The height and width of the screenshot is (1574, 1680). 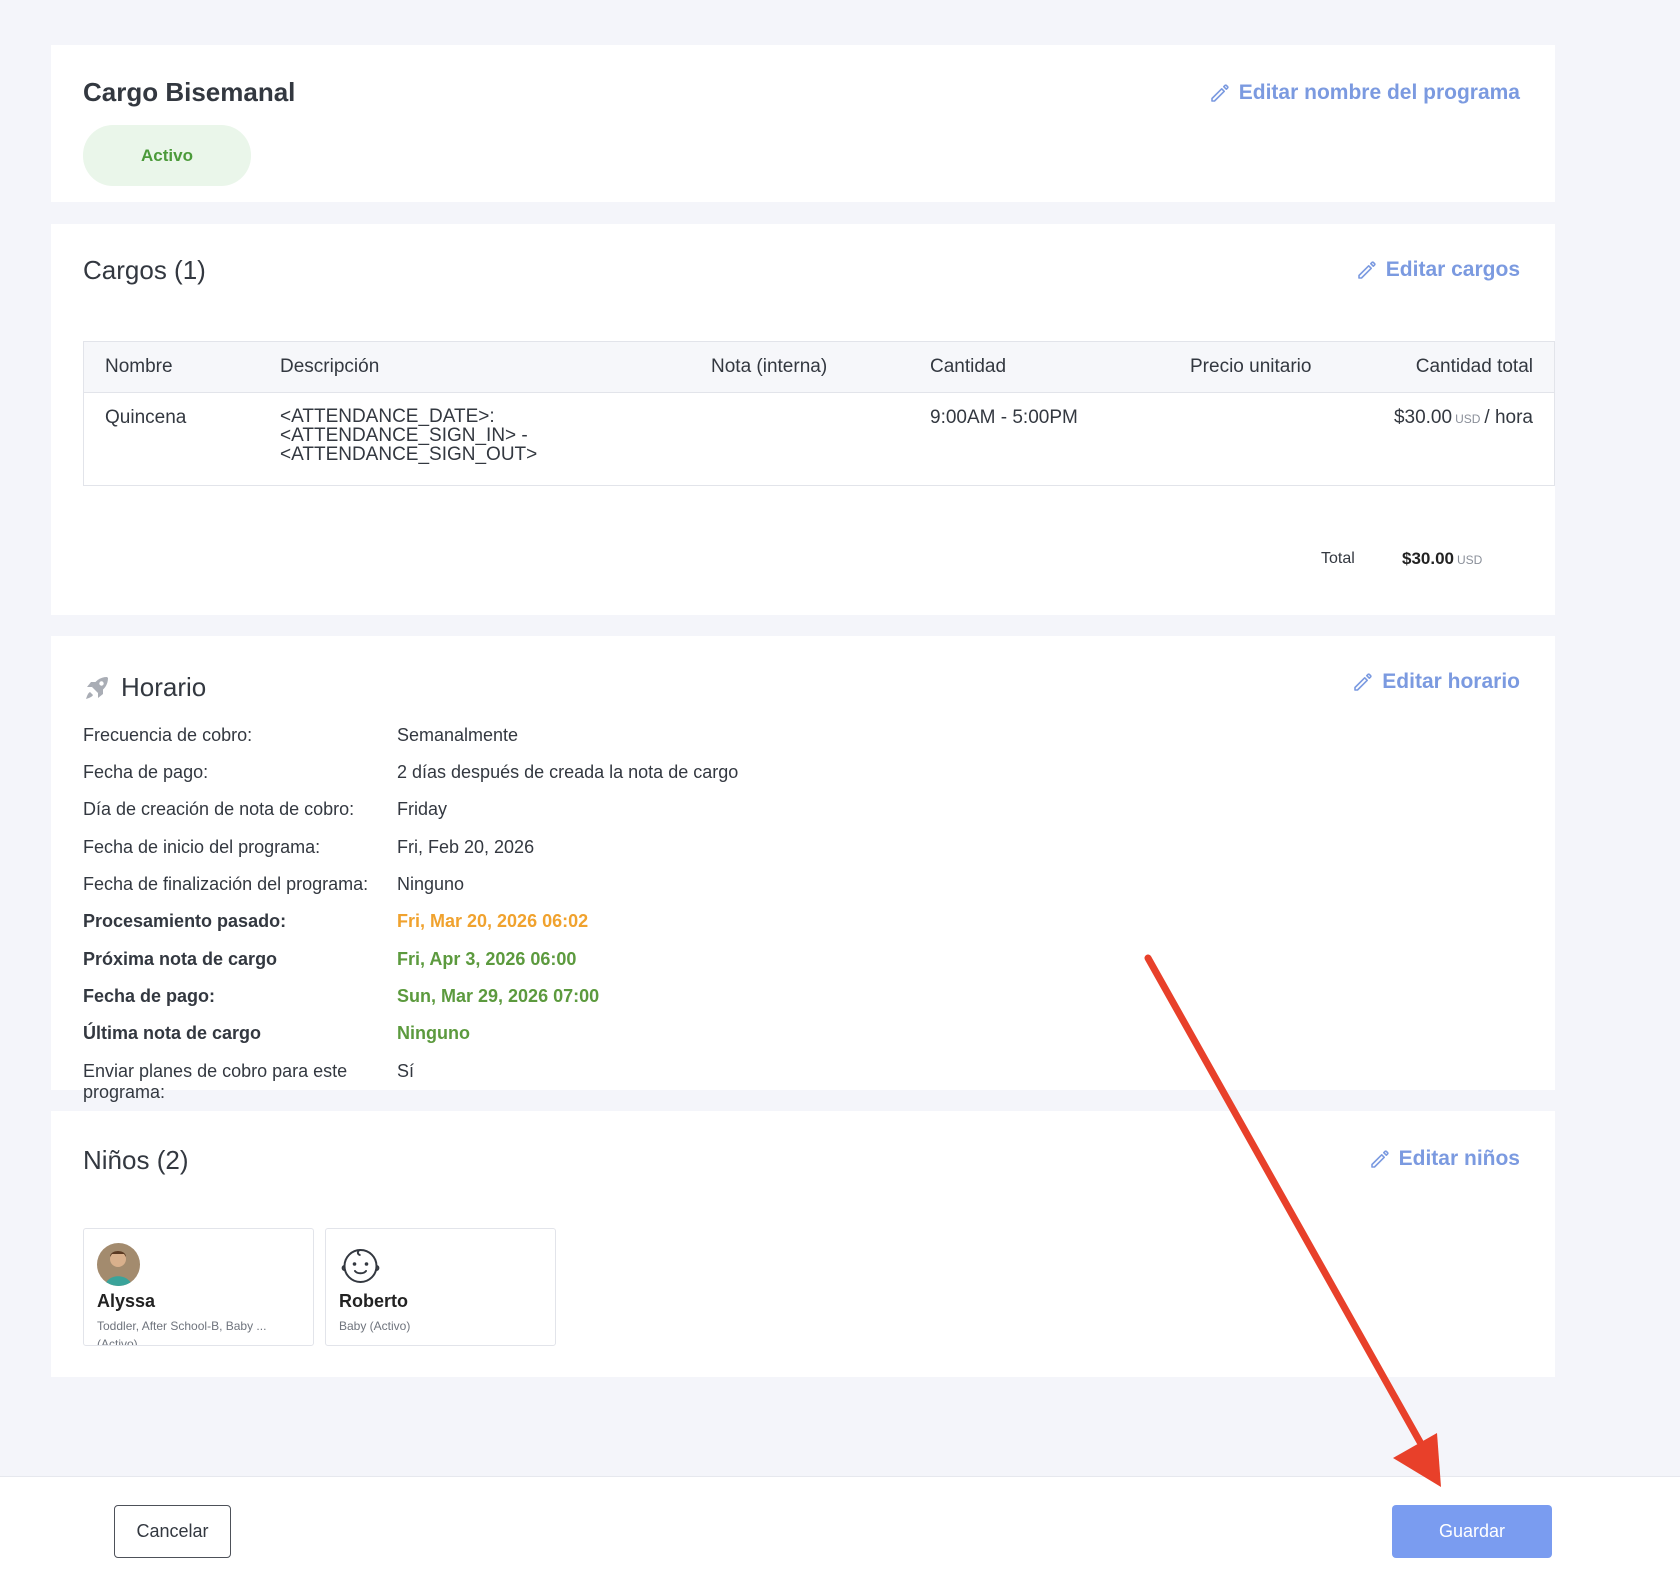 What do you see at coordinates (164, 687) in the screenshot?
I see `schedule-title: Horario` at bounding box center [164, 687].